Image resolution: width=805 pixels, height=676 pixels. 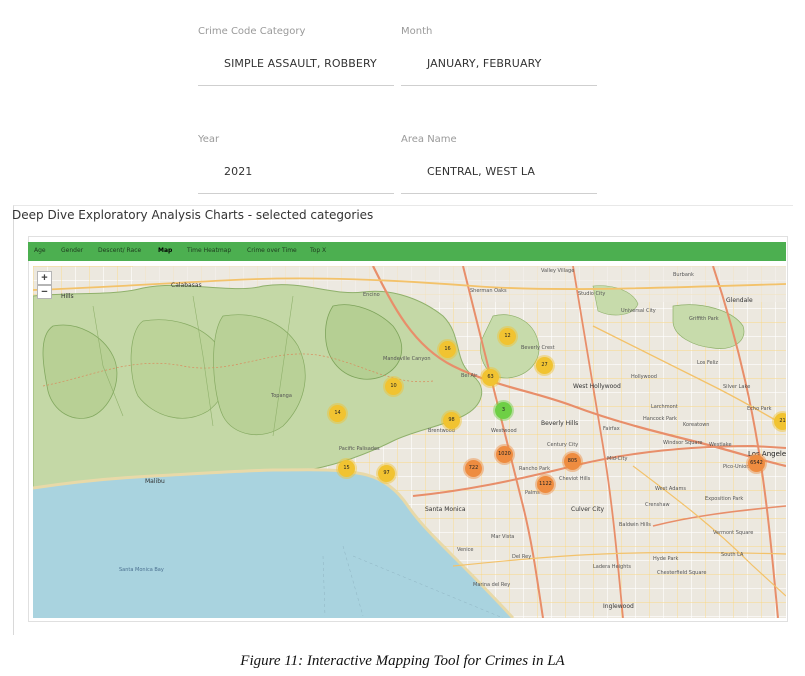 I want to click on cluster-marker: 15, so click(x=346, y=468).